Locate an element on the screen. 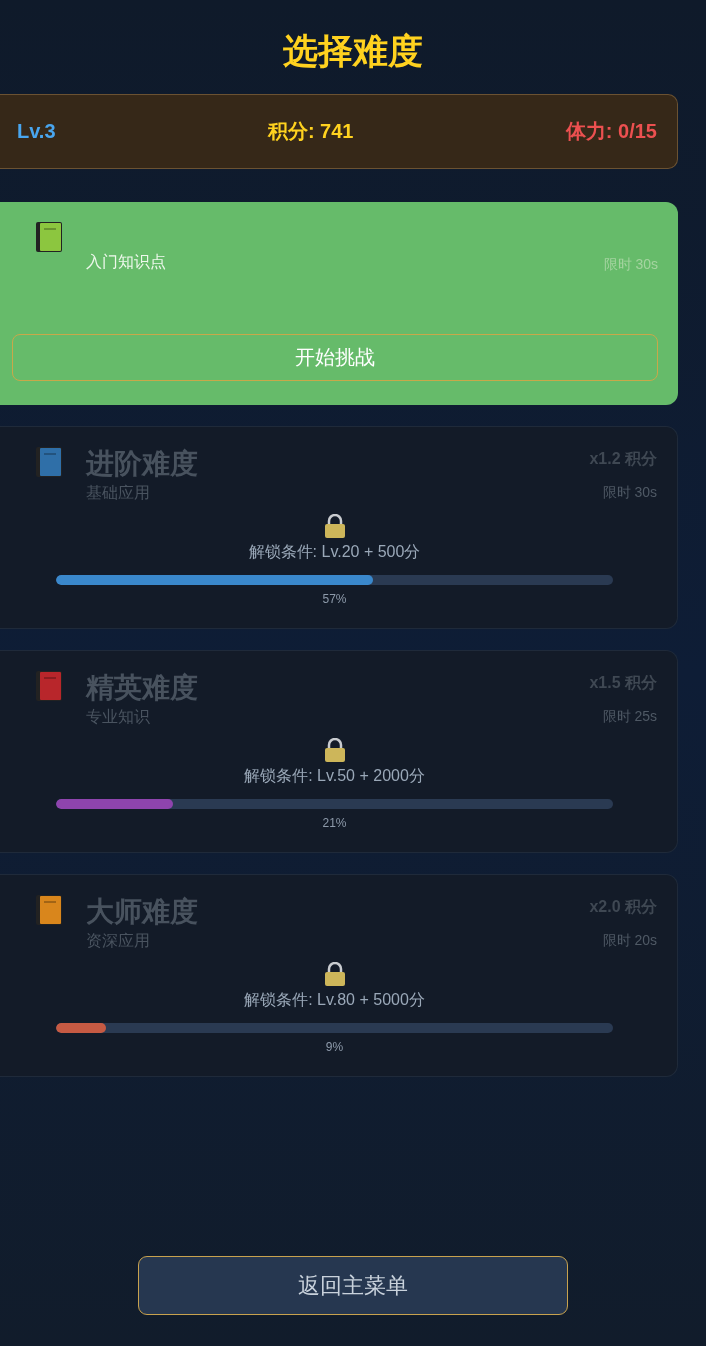 This screenshot has height=1346, width=706. progress-percent: 9% is located at coordinates (334, 1047).